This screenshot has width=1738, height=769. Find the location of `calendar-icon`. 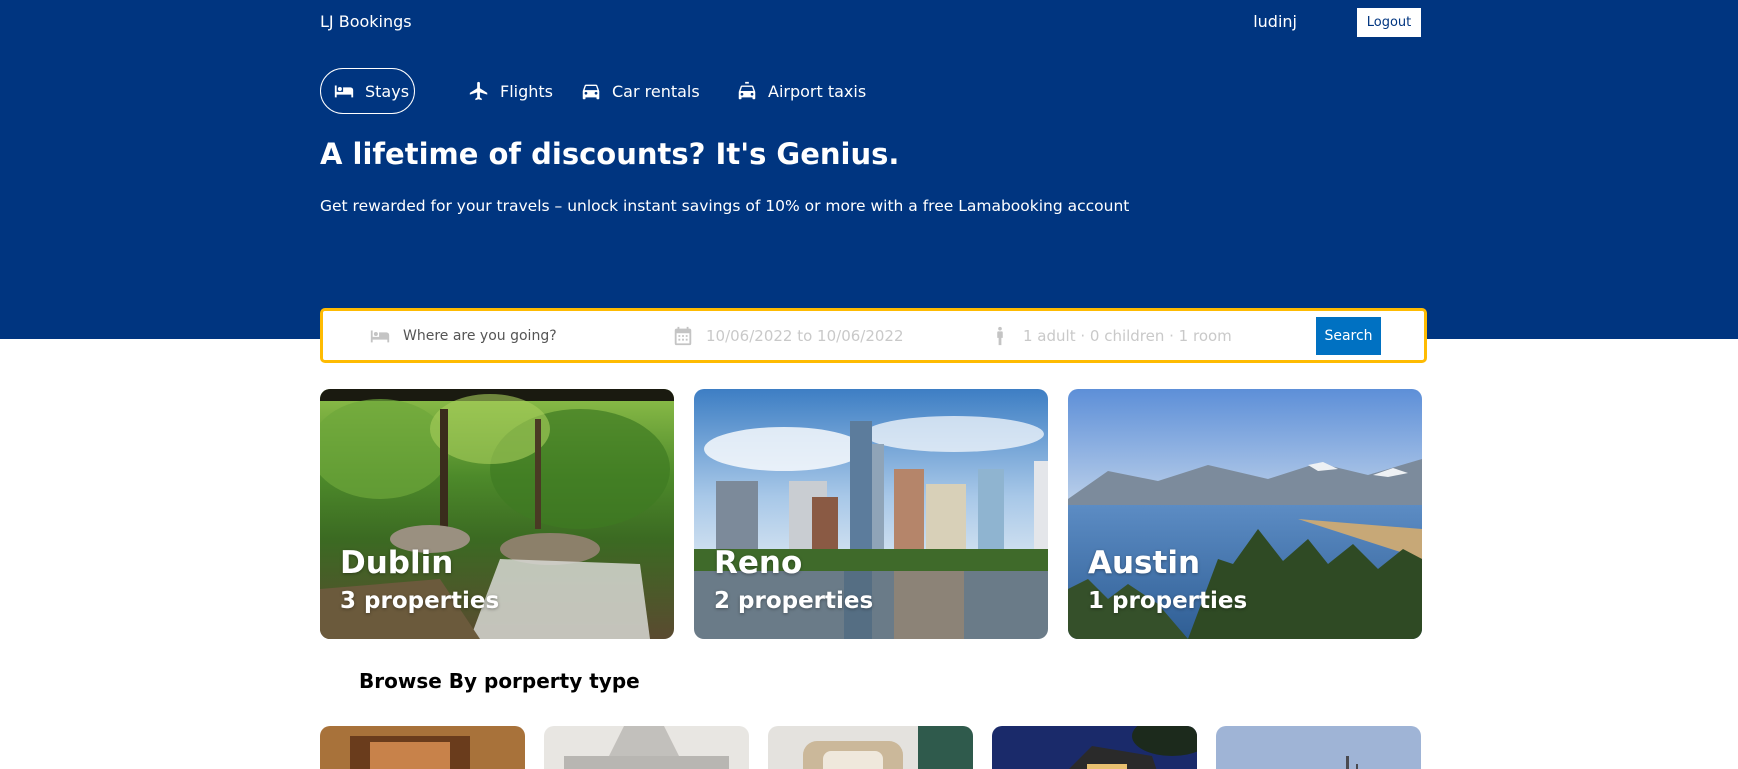

calendar-icon is located at coordinates (683, 335).